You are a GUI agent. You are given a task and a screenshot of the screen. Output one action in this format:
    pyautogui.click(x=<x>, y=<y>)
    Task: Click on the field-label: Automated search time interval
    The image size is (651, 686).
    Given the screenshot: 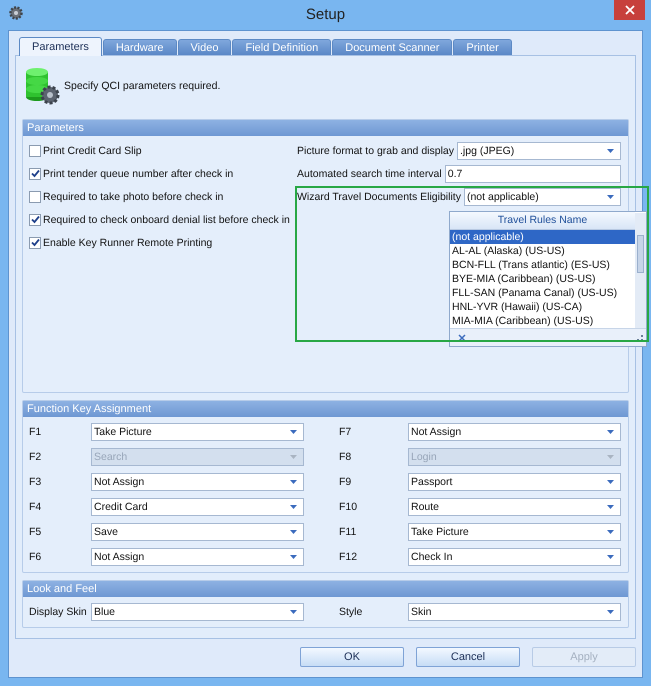 What is the action you would take?
    pyautogui.click(x=369, y=174)
    